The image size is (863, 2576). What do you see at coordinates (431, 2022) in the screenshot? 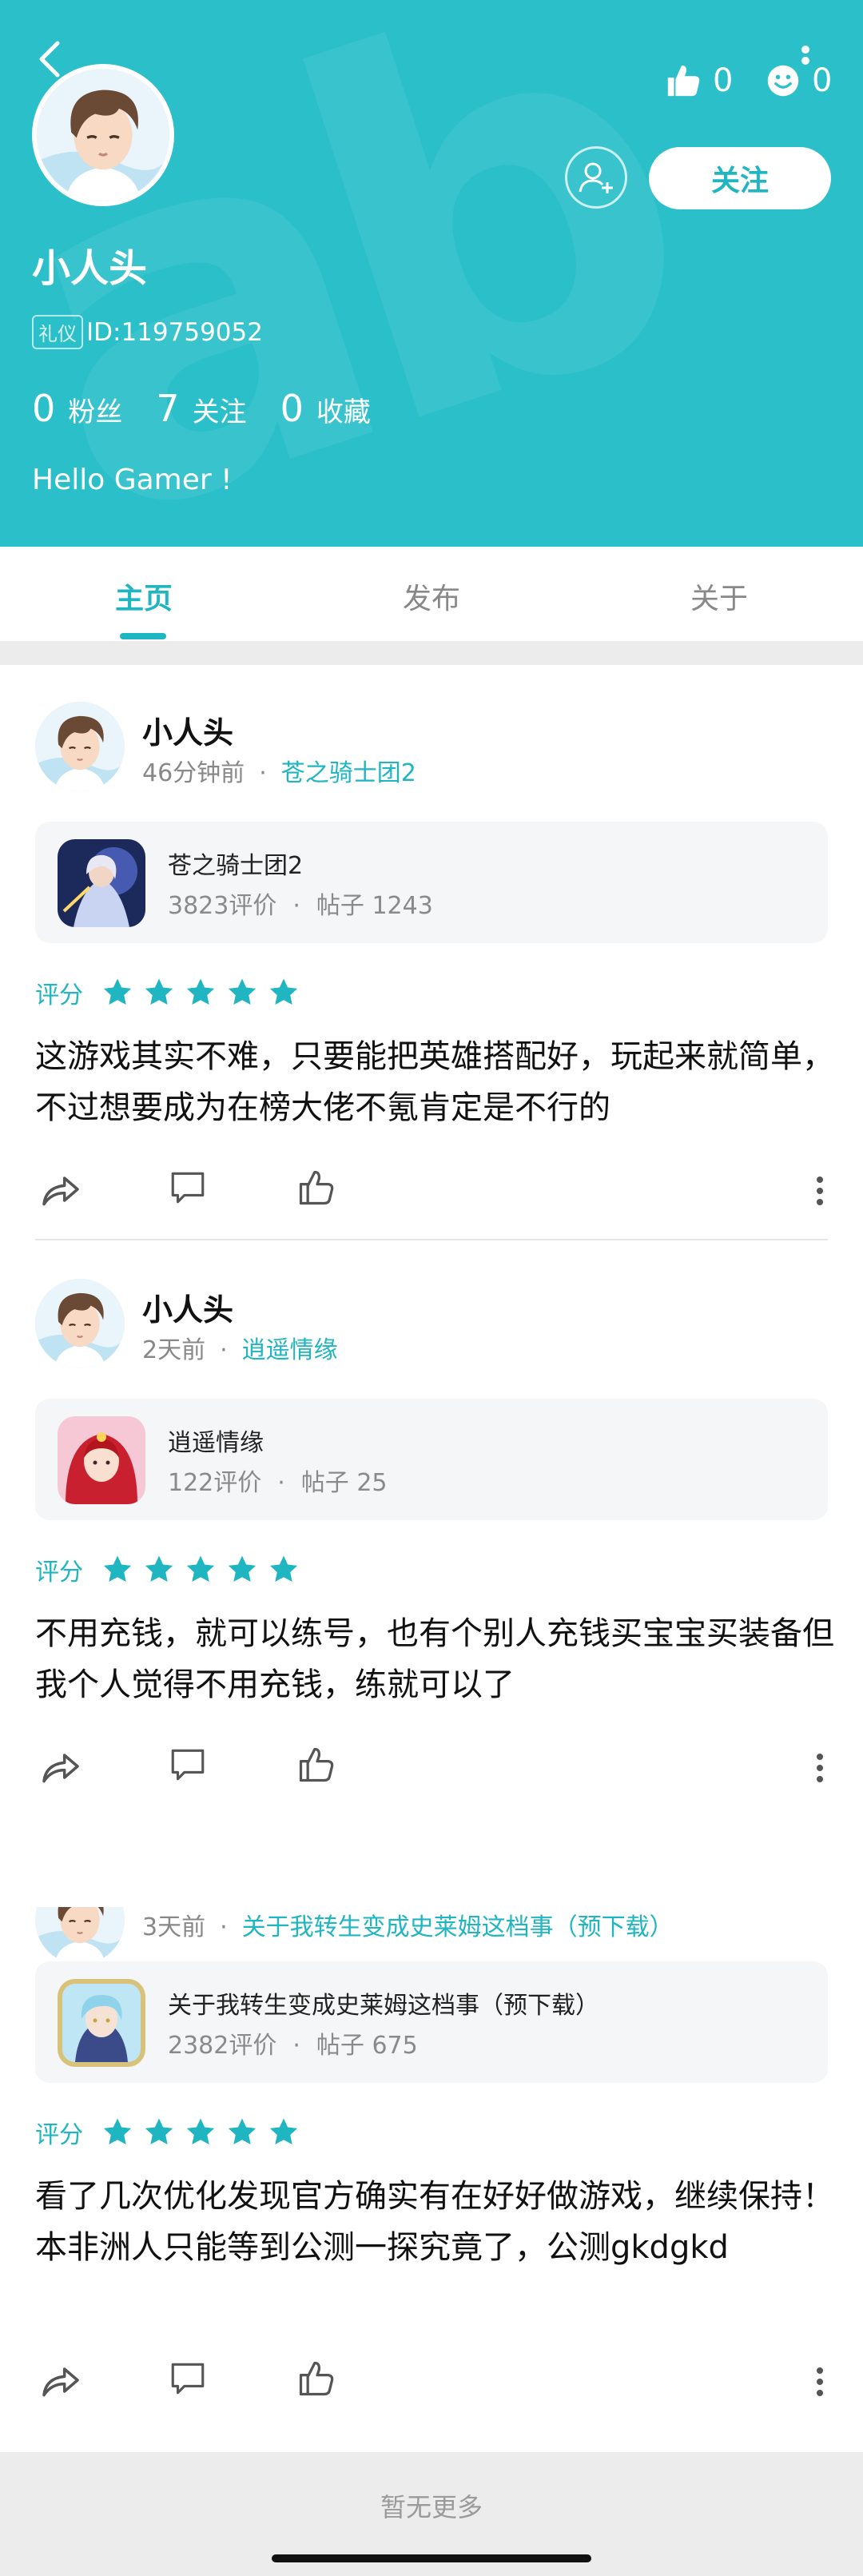
I see `game-card: 关于我转生变成史莱姆这档事（预下载） 2382评价 · 帖子 675` at bounding box center [431, 2022].